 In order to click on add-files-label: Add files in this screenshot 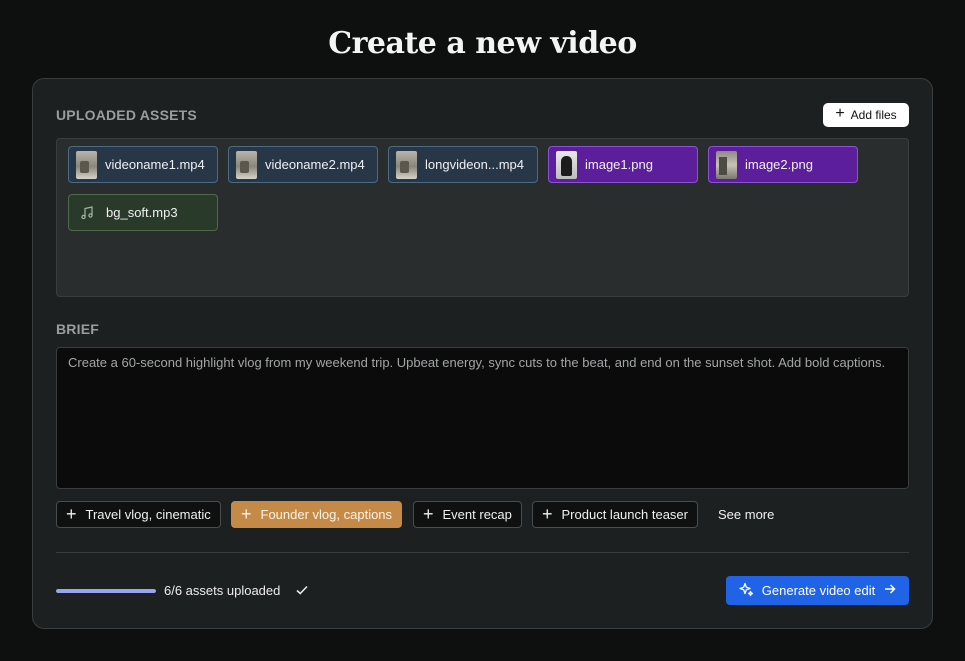, I will do `click(873, 115)`.